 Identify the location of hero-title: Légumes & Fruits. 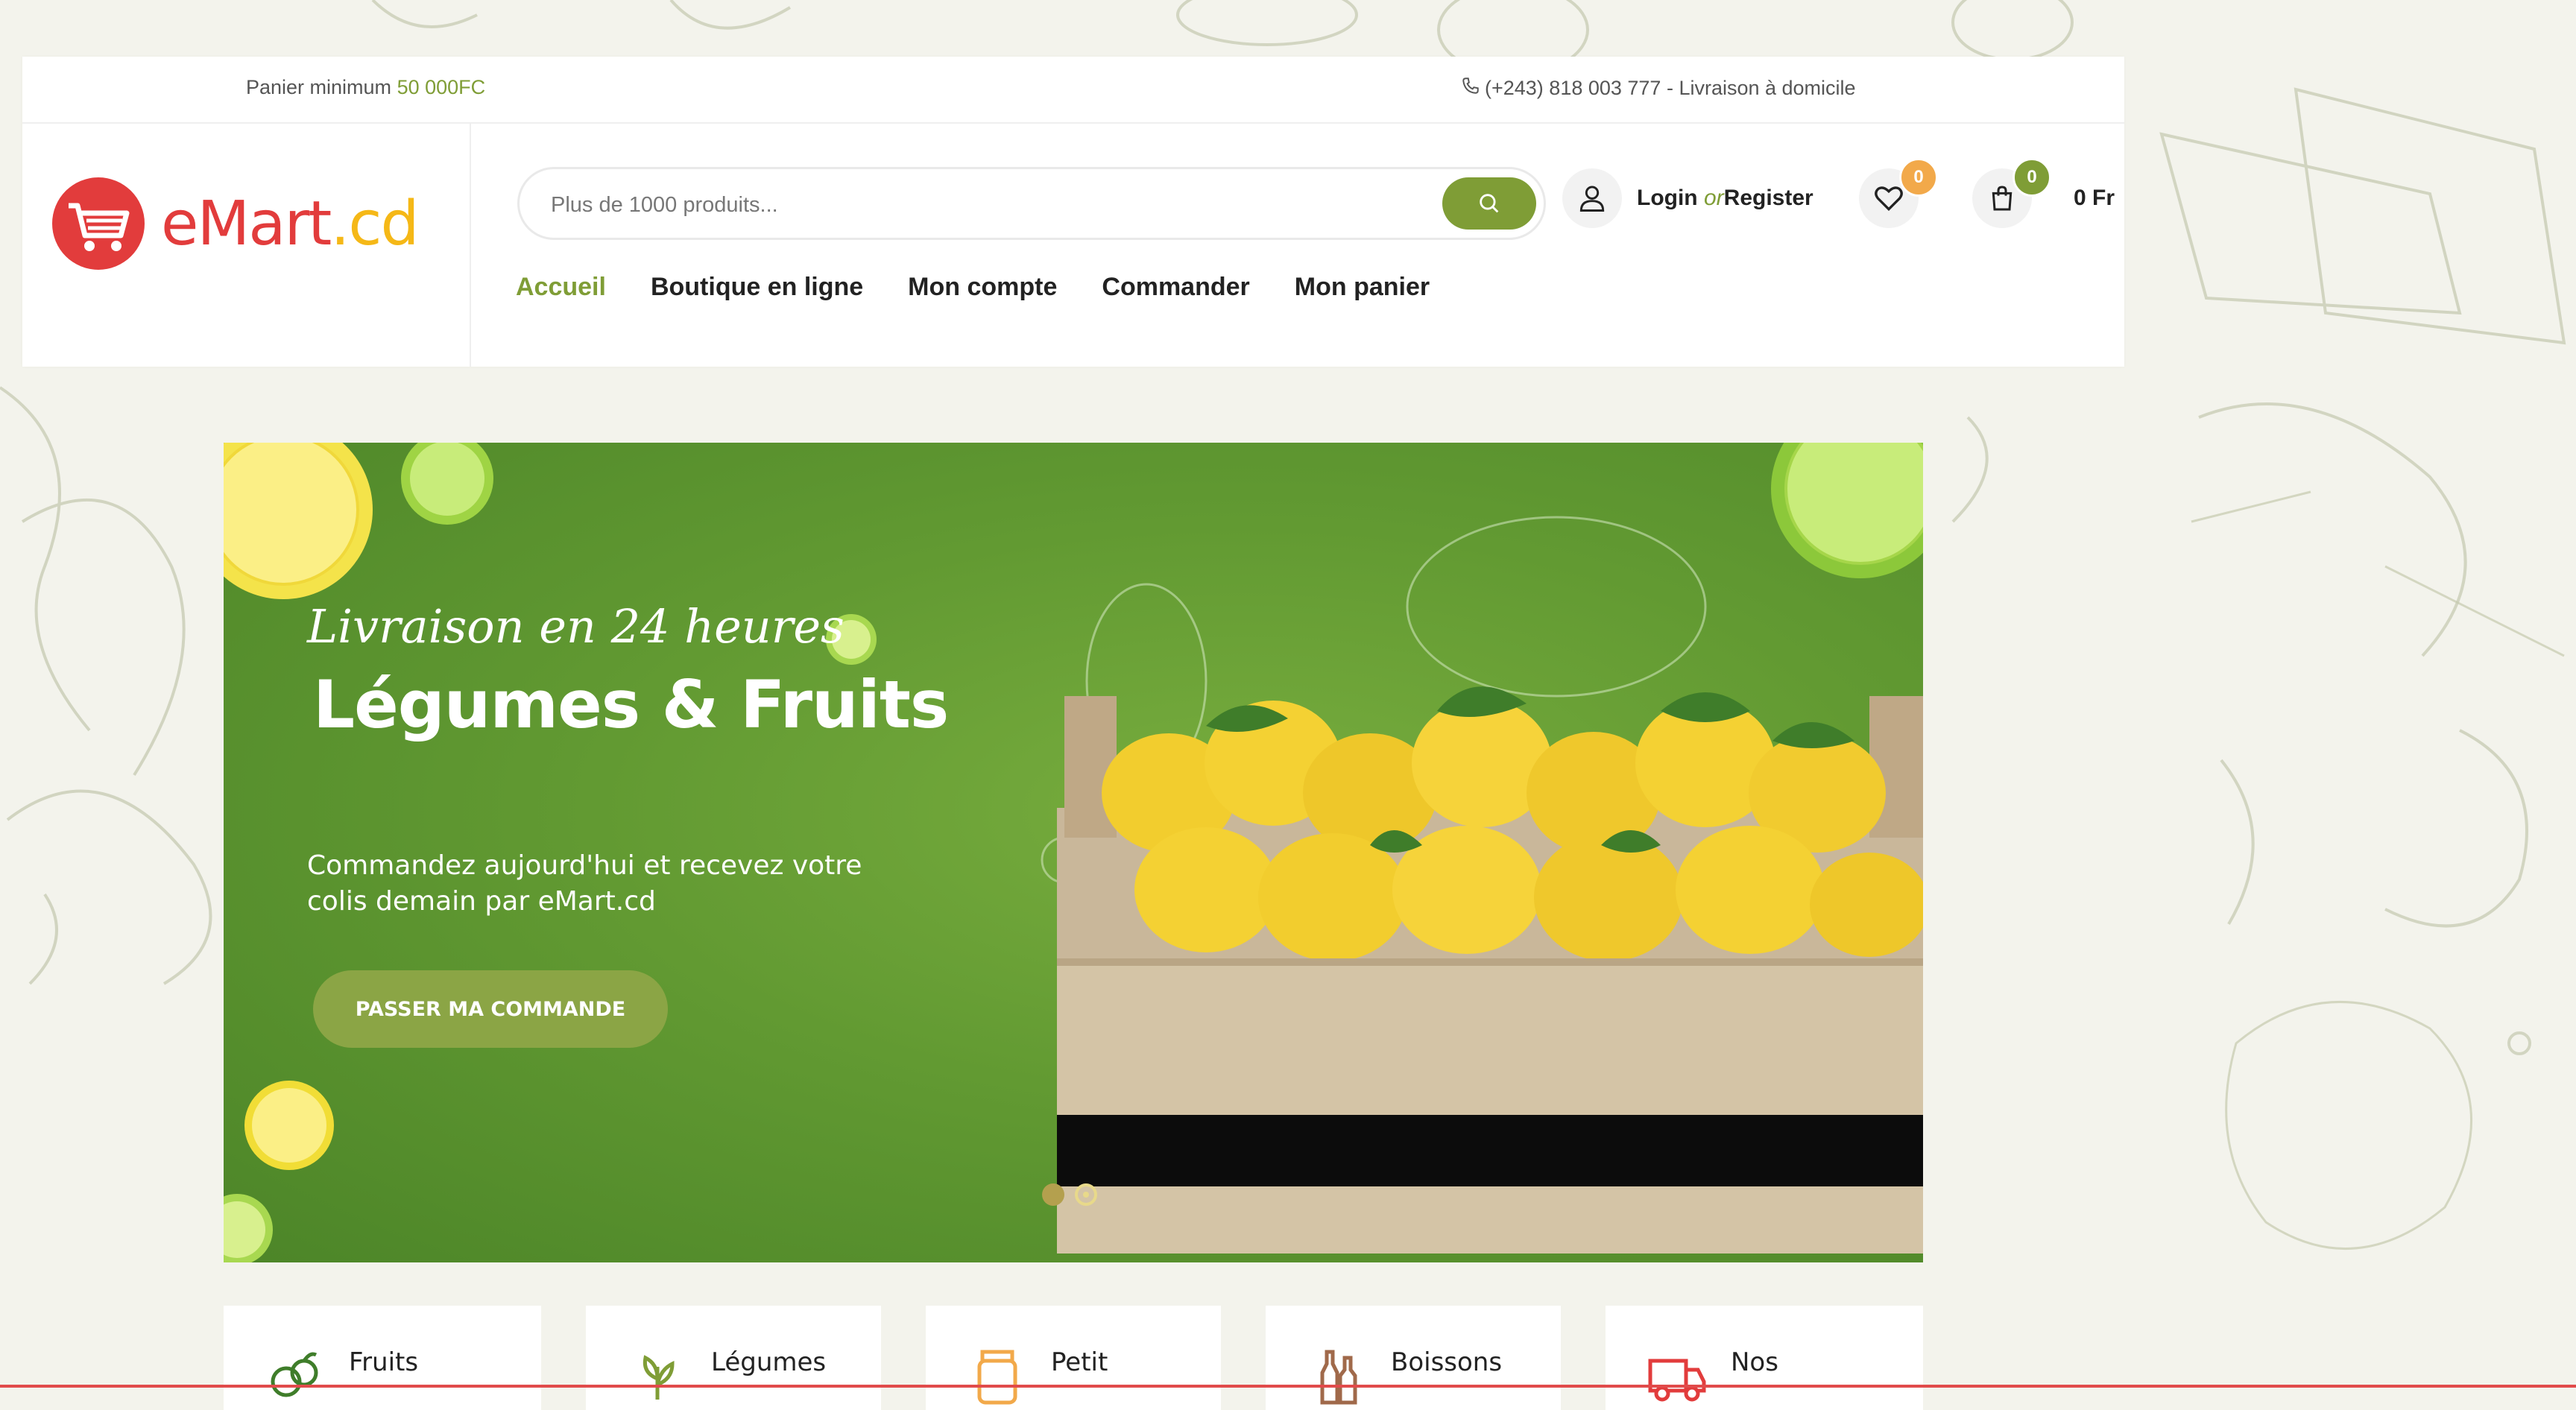
(631, 704).